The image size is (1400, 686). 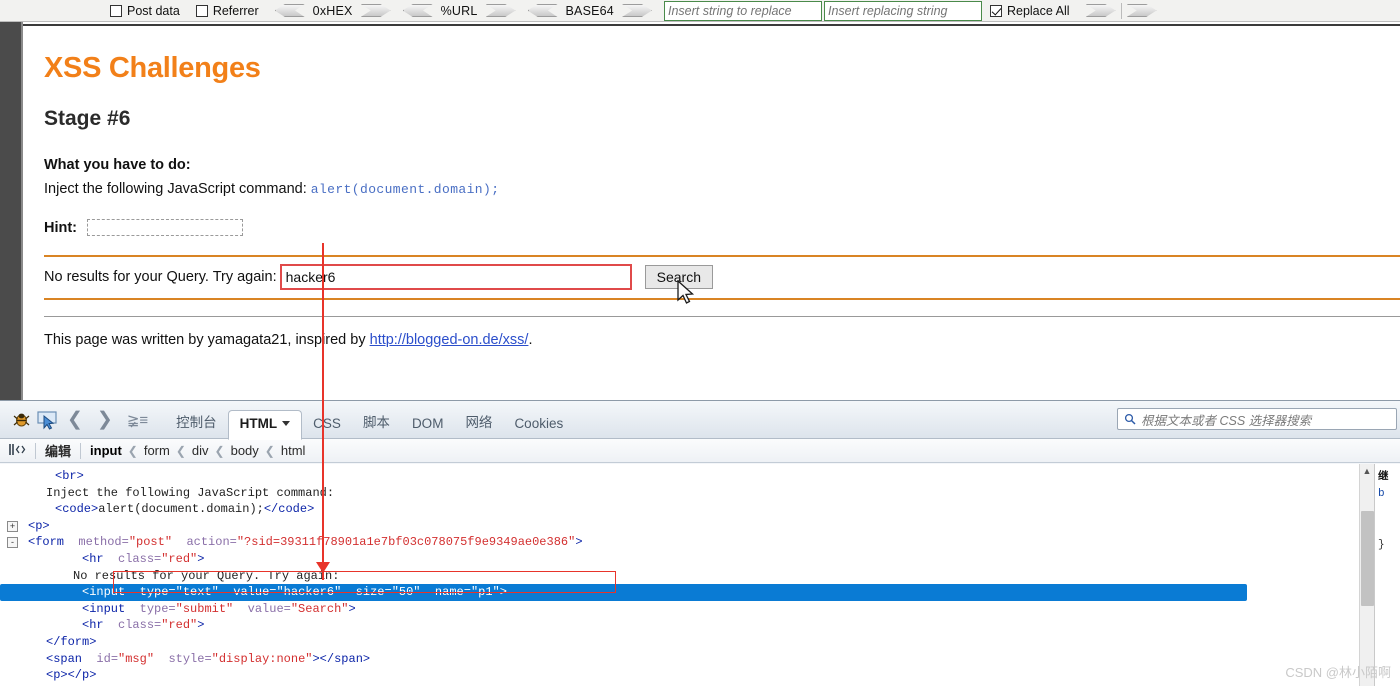 I want to click on replace-all-checkbox-box, so click(x=996, y=11).